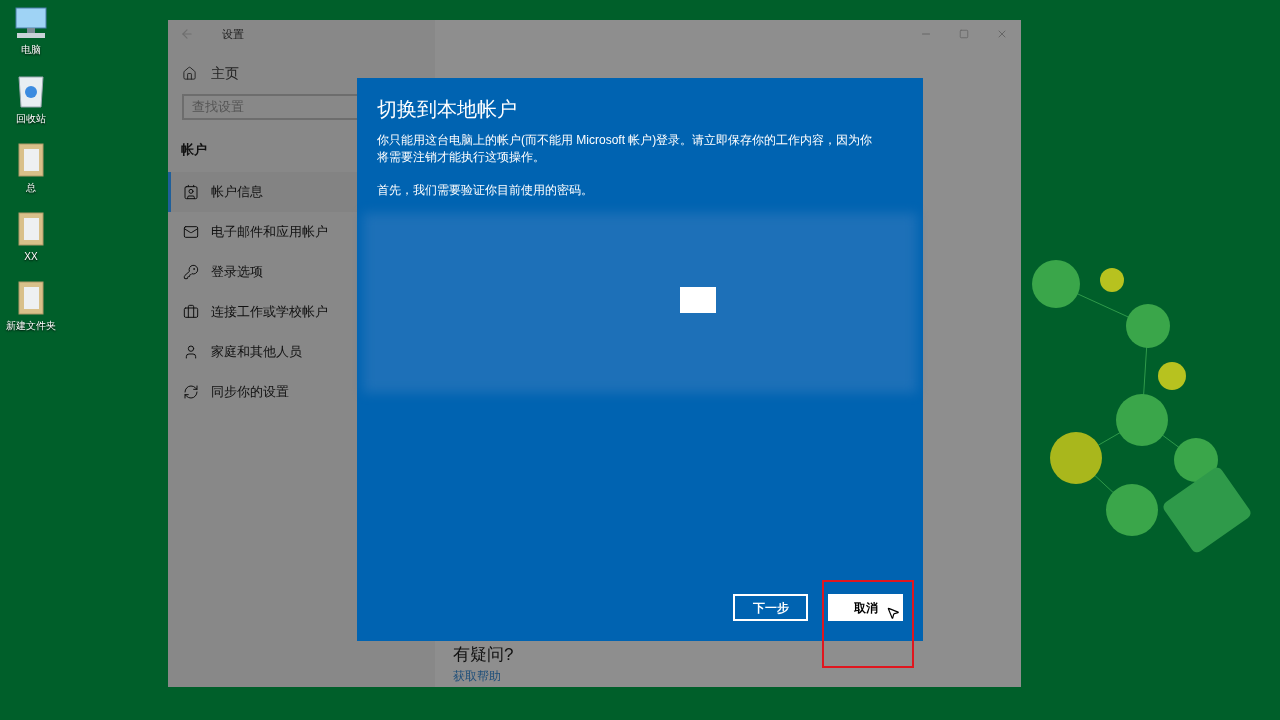 This screenshot has width=1280, height=720. What do you see at coordinates (233, 34) in the screenshot?
I see `window-title: 设置` at bounding box center [233, 34].